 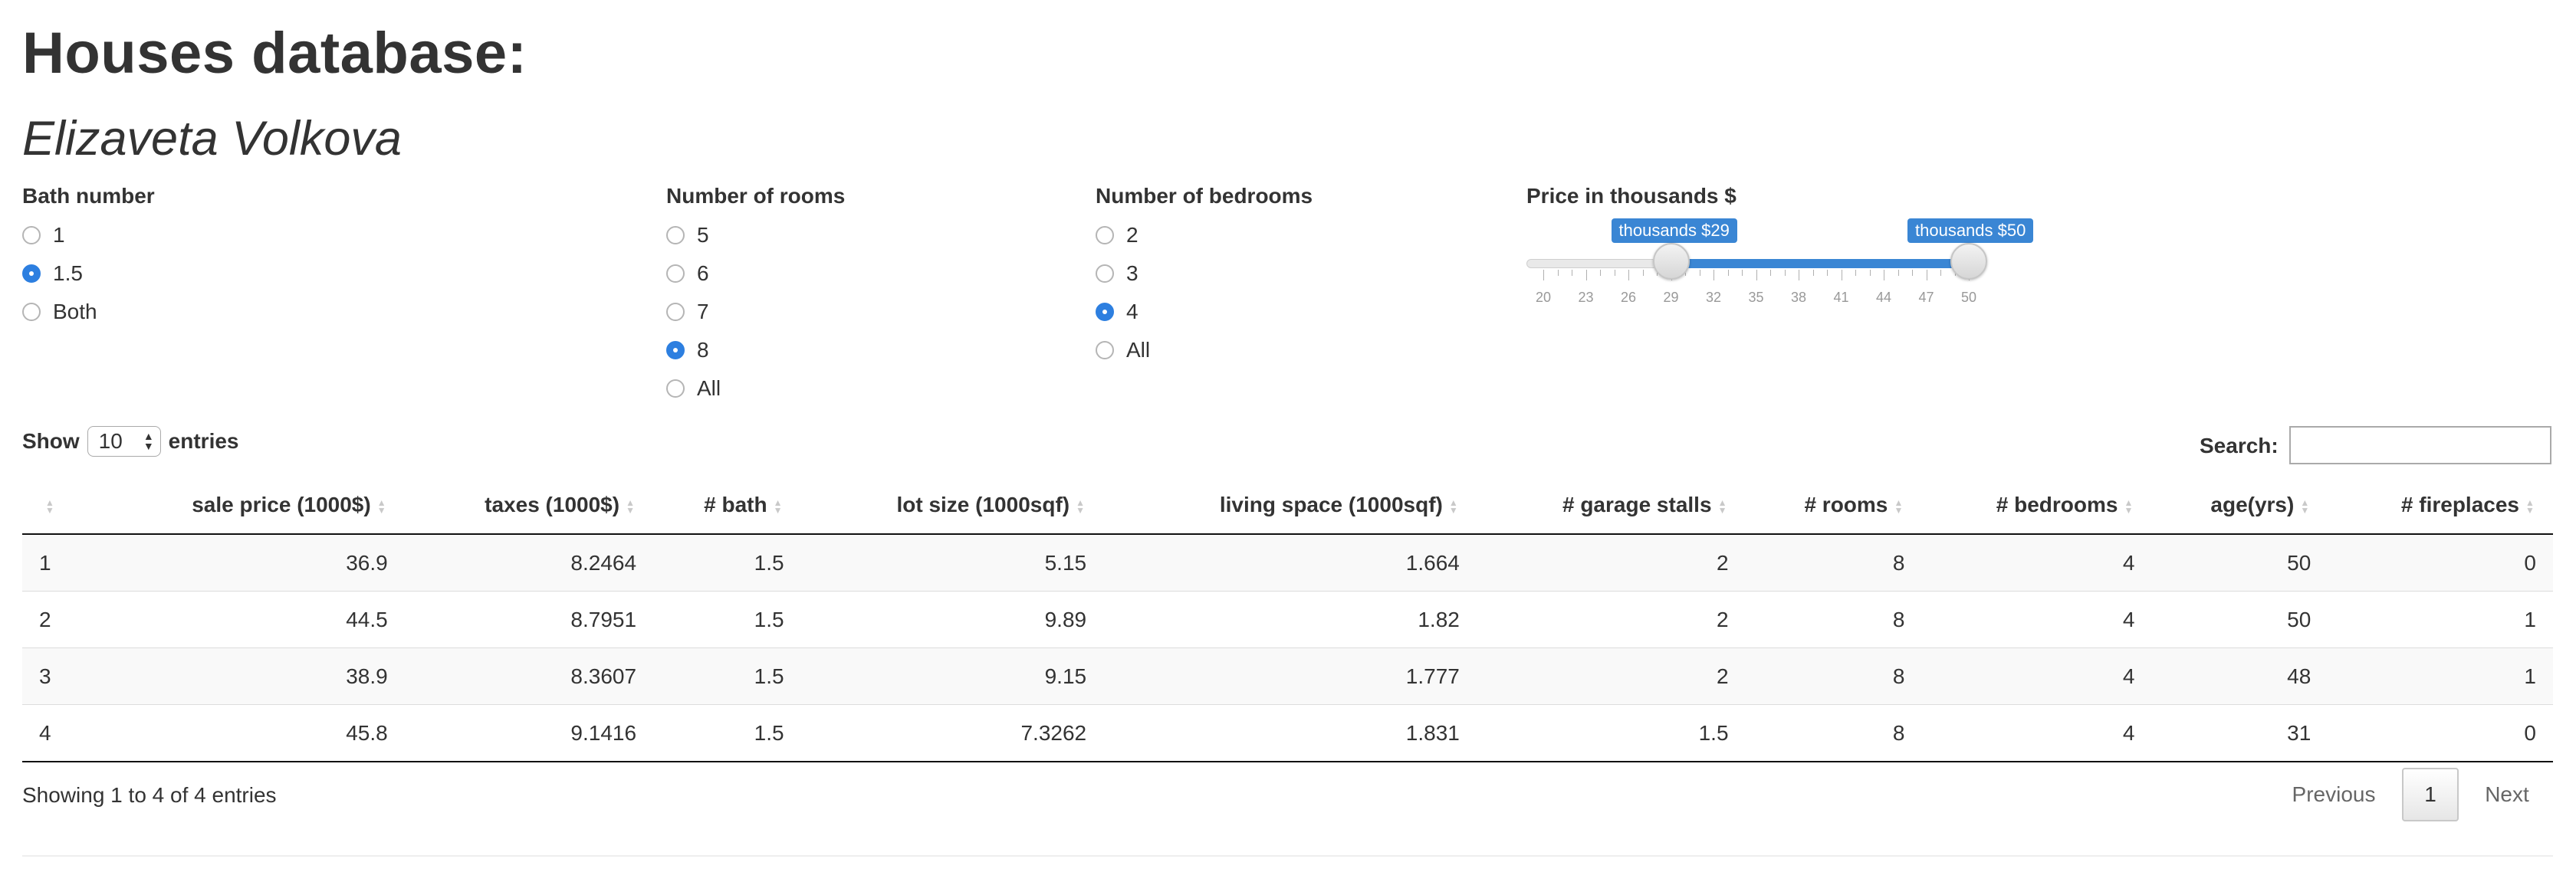 What do you see at coordinates (694, 388) in the screenshot?
I see `rooms-option-4: All` at bounding box center [694, 388].